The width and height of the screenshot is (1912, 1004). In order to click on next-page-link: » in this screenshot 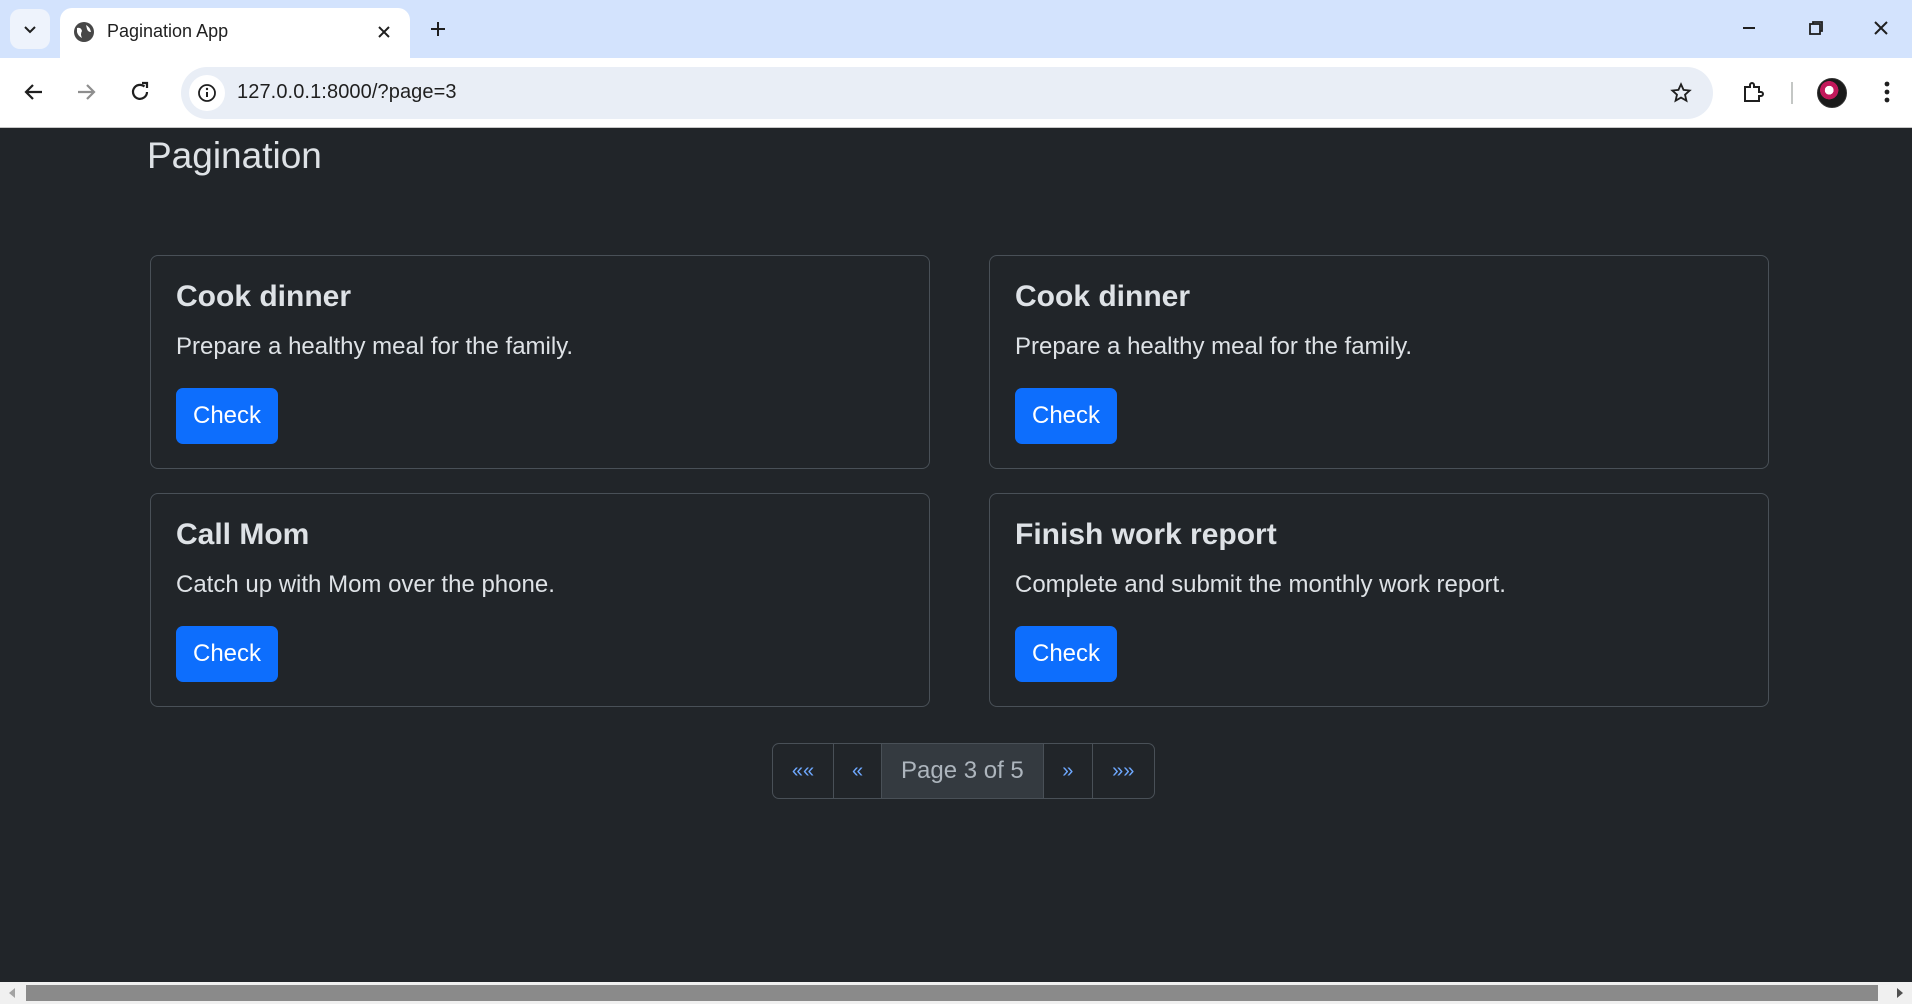, I will do `click(1068, 771)`.